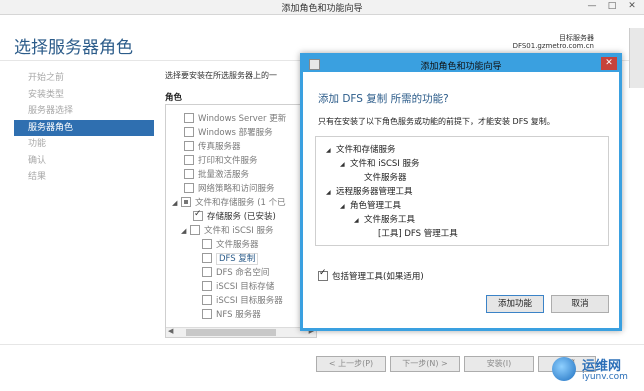 Image resolution: width=644 pixels, height=391 pixels. I want to click on role-label: iSCSI 目标服务器, so click(249, 301).